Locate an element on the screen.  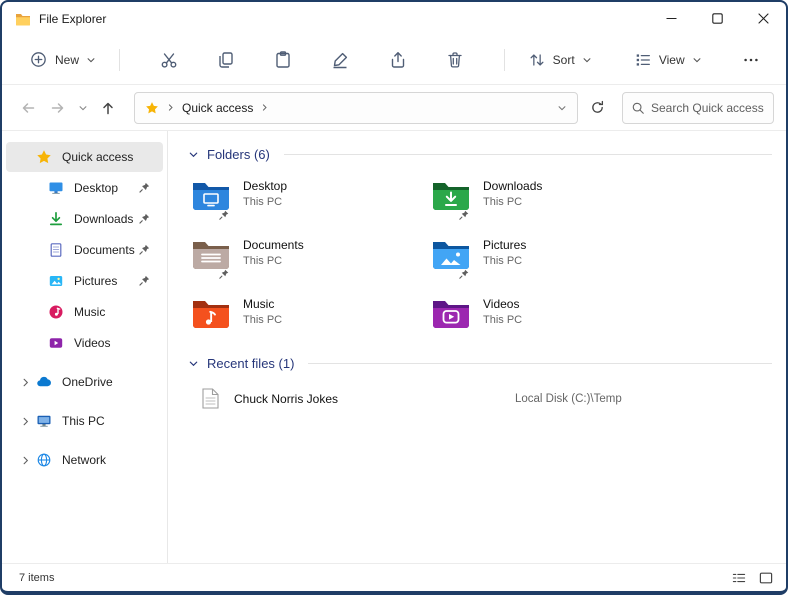
rename-icon is located at coordinates (340, 60).